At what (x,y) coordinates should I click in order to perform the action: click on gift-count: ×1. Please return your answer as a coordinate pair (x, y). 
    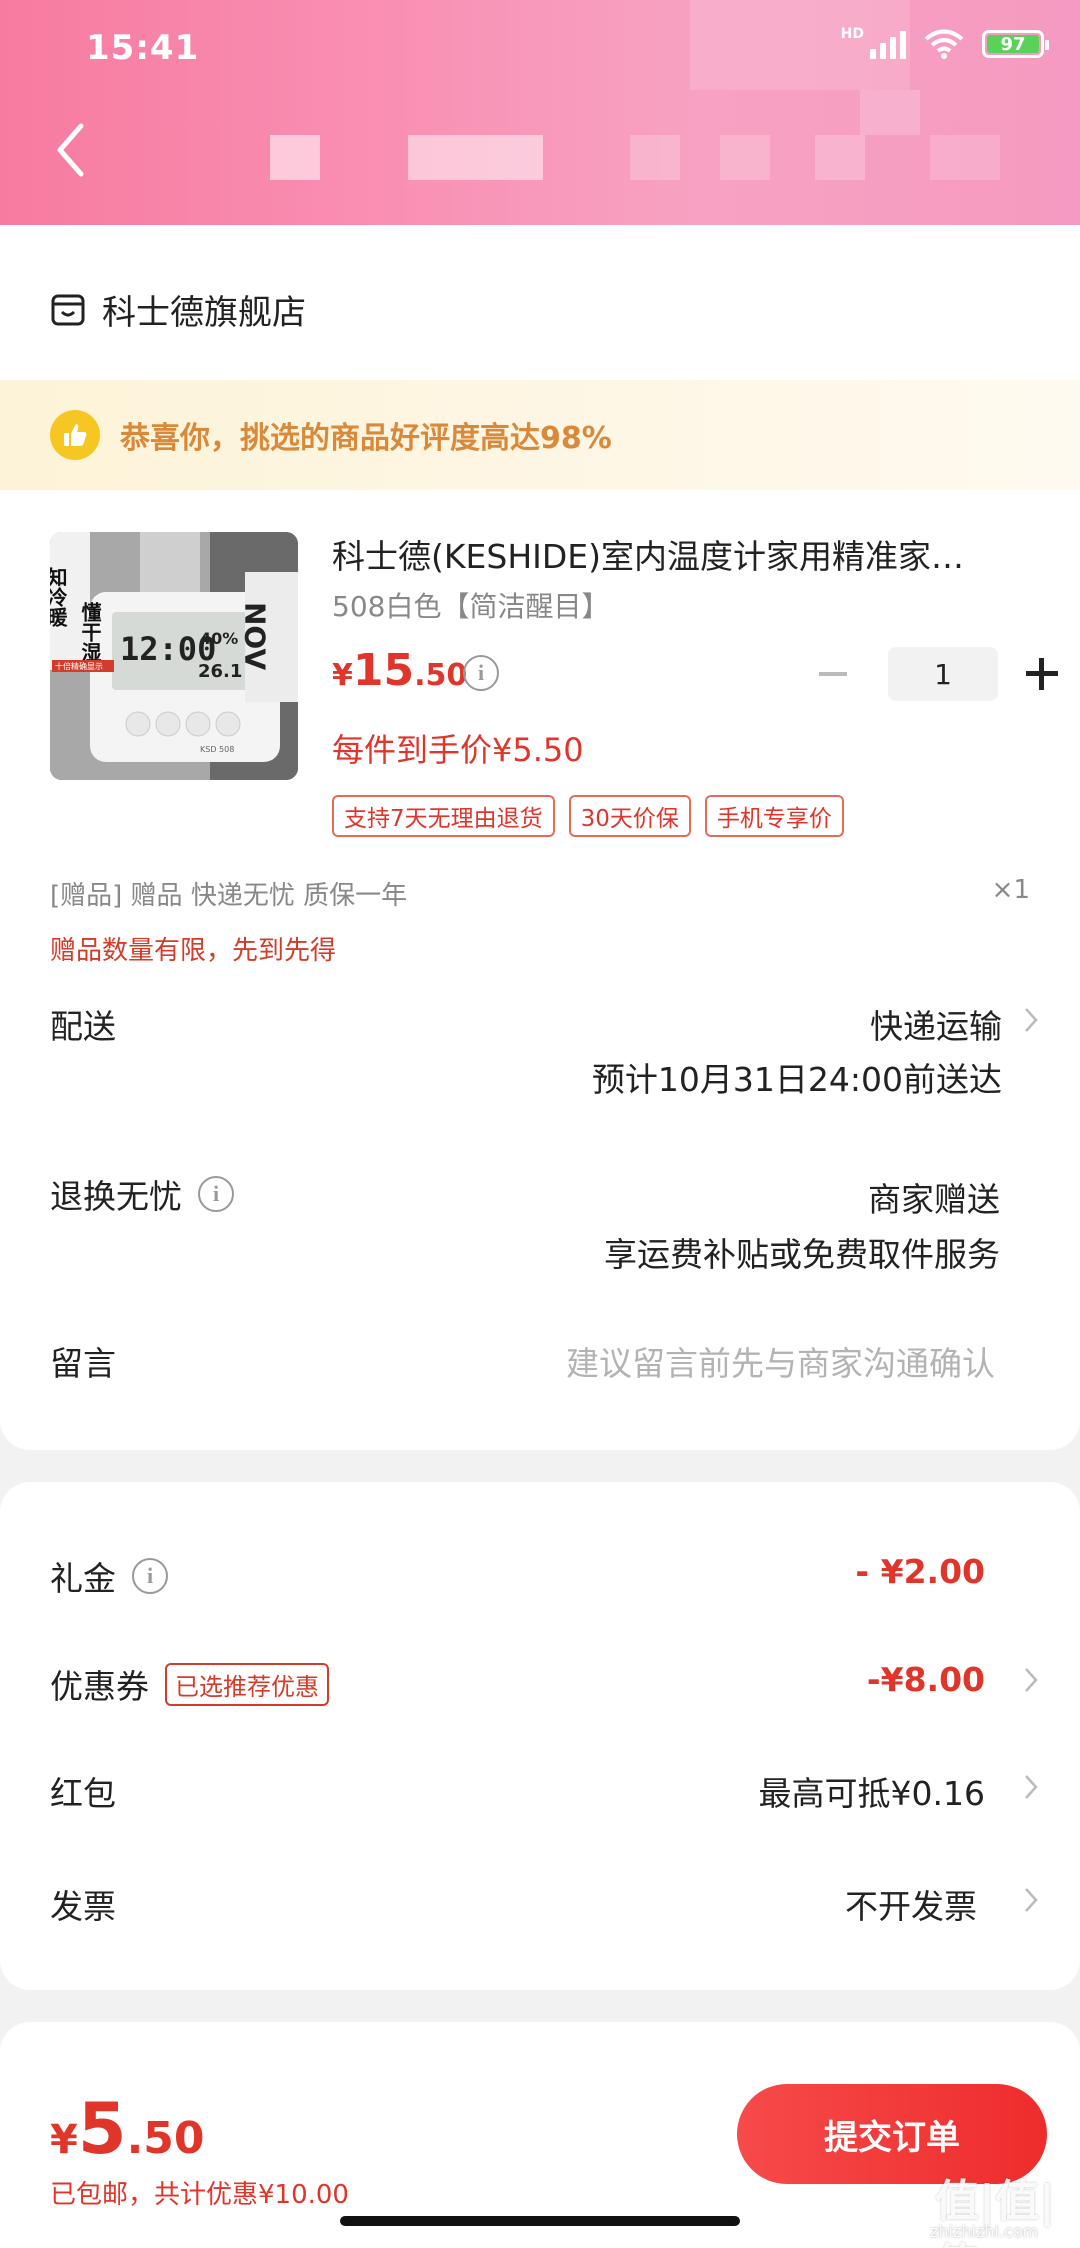
    Looking at the image, I should click on (1010, 890).